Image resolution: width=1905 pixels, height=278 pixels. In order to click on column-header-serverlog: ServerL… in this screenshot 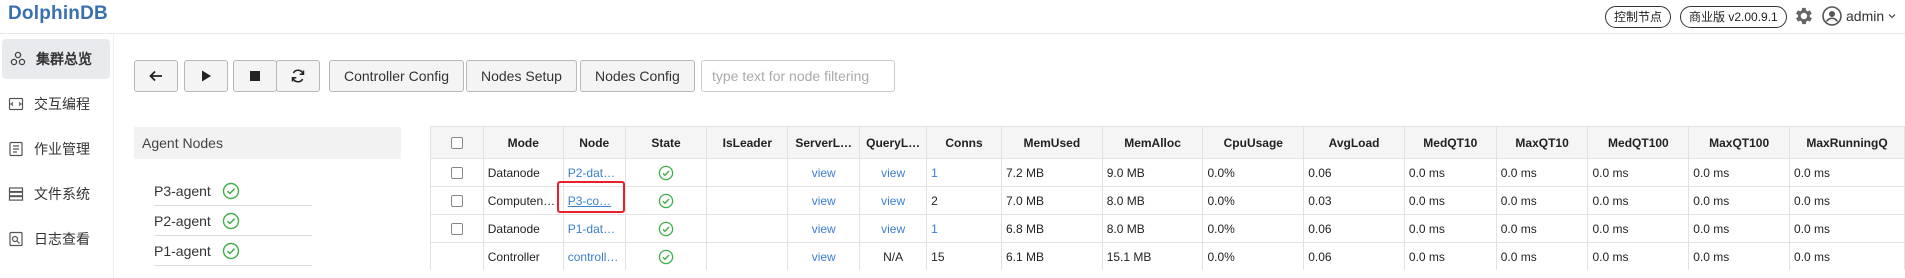, I will do `click(824, 142)`.